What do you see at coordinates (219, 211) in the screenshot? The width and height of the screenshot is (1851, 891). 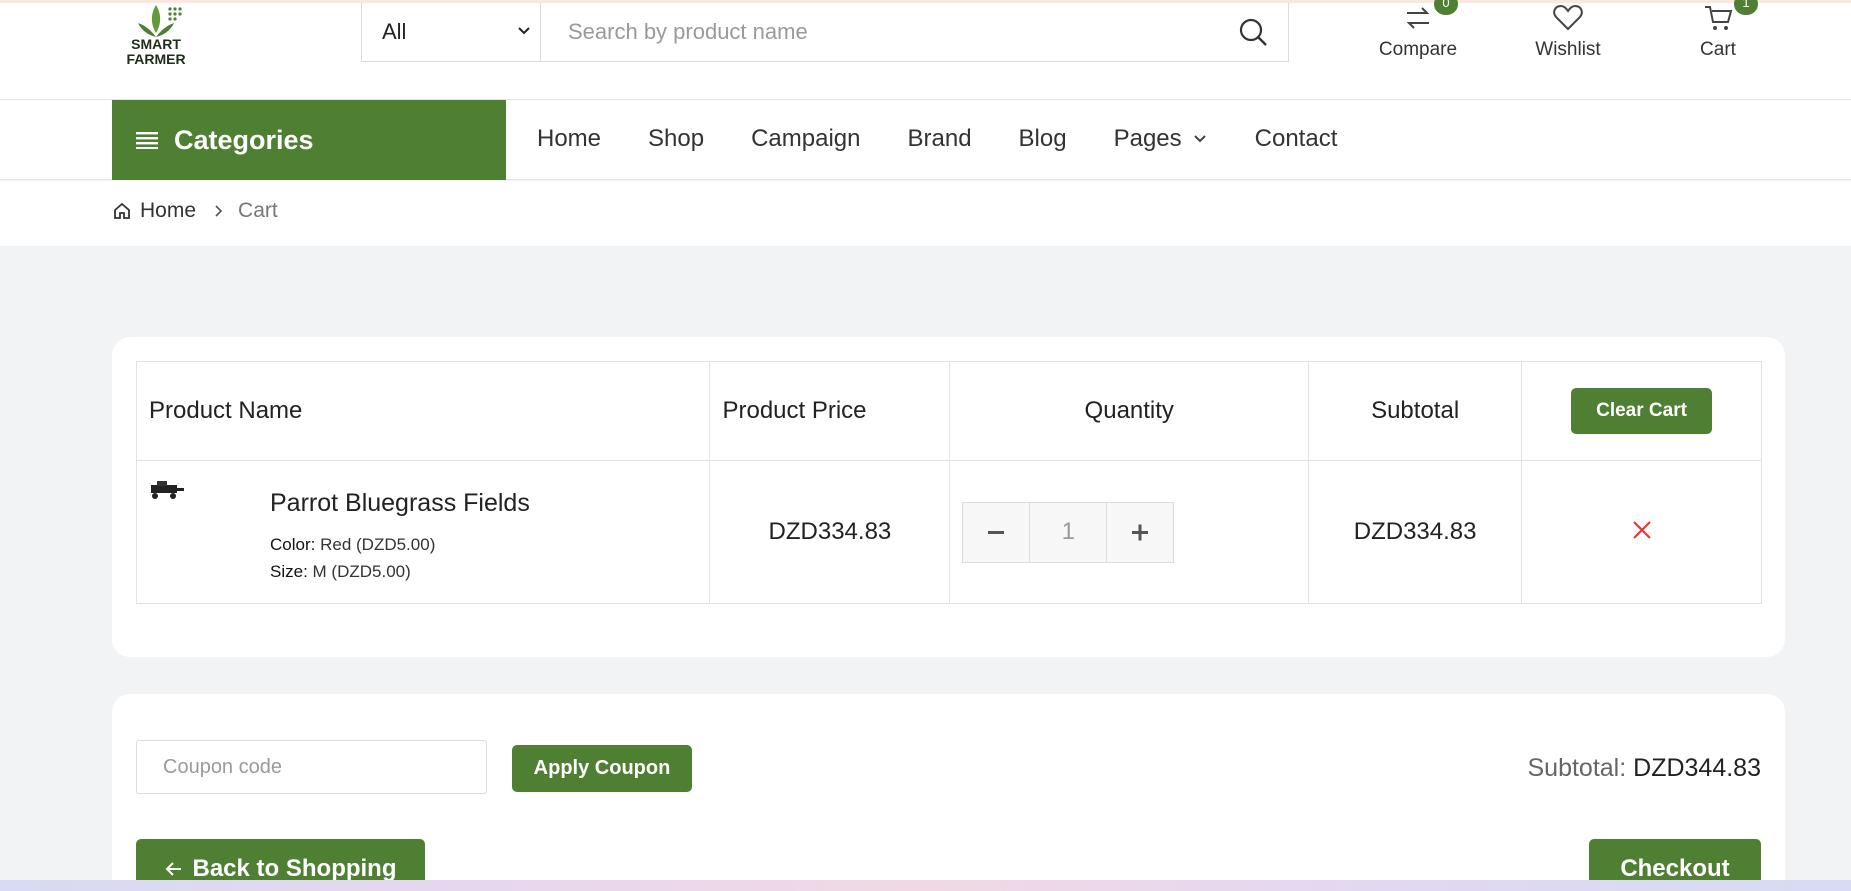 I see `chevron-right-icon` at bounding box center [219, 211].